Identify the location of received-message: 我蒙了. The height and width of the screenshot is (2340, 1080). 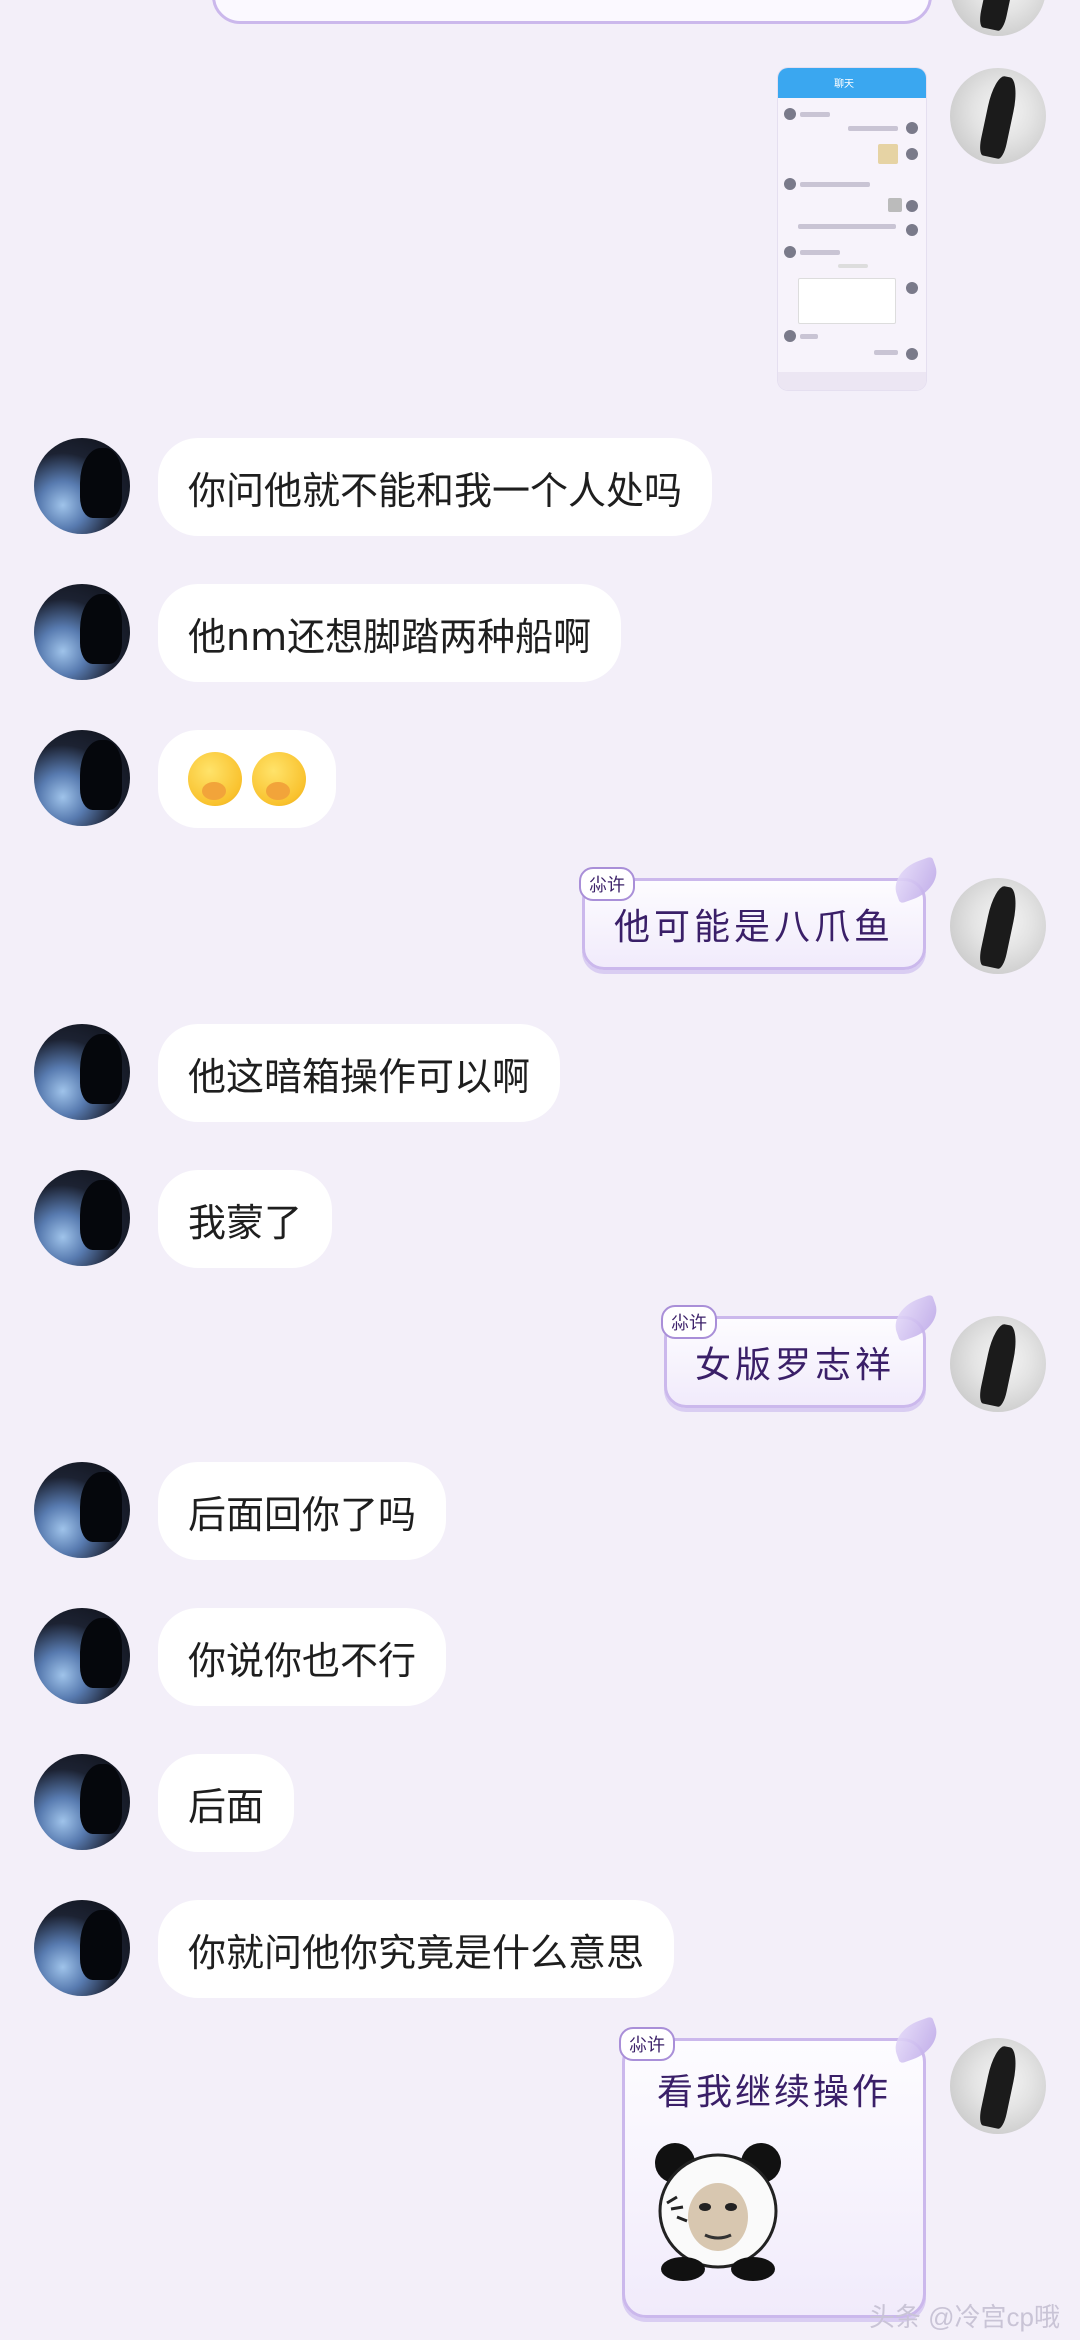
(245, 1219).